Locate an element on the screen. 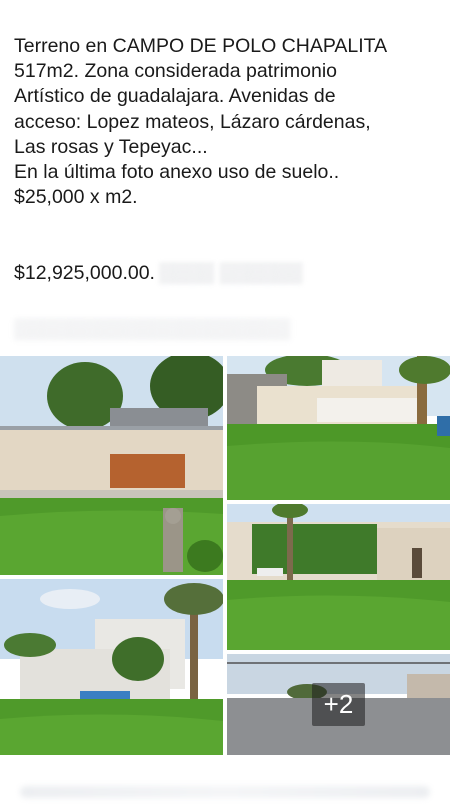 This screenshot has width=450, height=807. blurred-contact-text: ▒▒▒▒ ▒▒▒▒▒▒ is located at coordinates (230, 273).